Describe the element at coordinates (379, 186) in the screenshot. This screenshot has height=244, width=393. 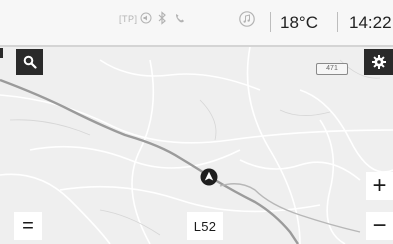
I see `zoom-in-button: +` at that location.